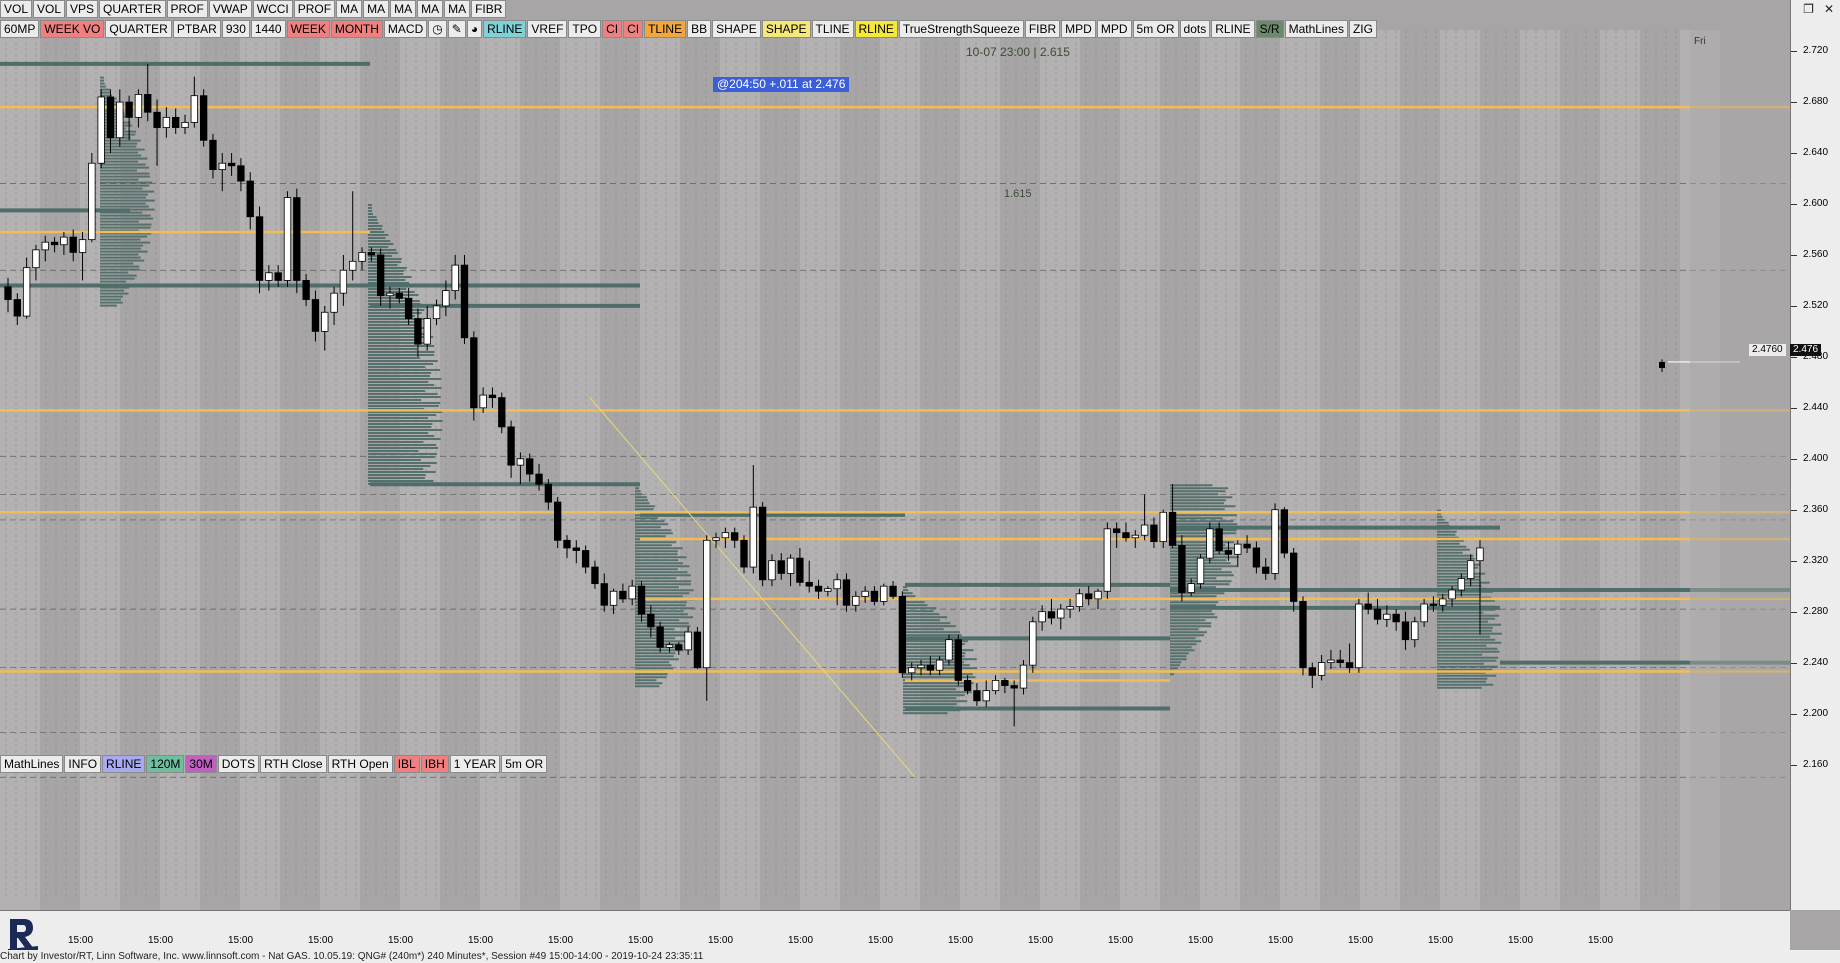  Describe the element at coordinates (82, 9) in the screenshot. I see `toolbar-button-vps: VPS` at that location.